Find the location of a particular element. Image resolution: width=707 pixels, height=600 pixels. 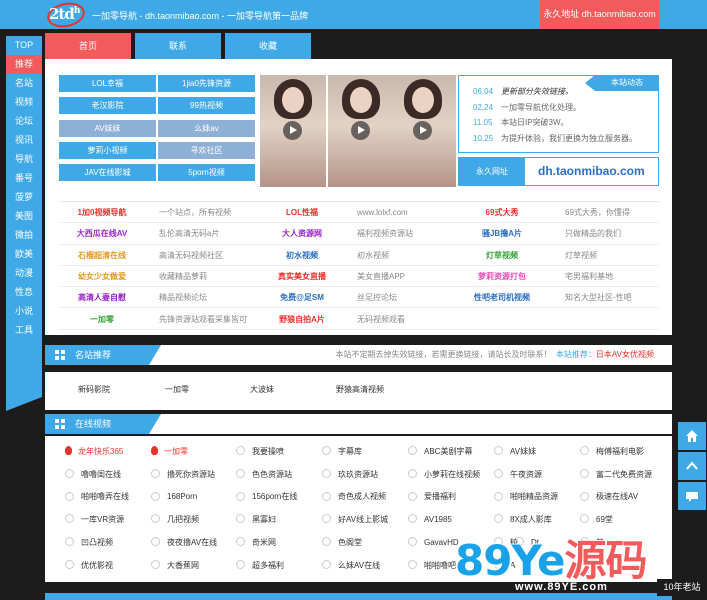

site-link: 初水视频 is located at coordinates (302, 255).